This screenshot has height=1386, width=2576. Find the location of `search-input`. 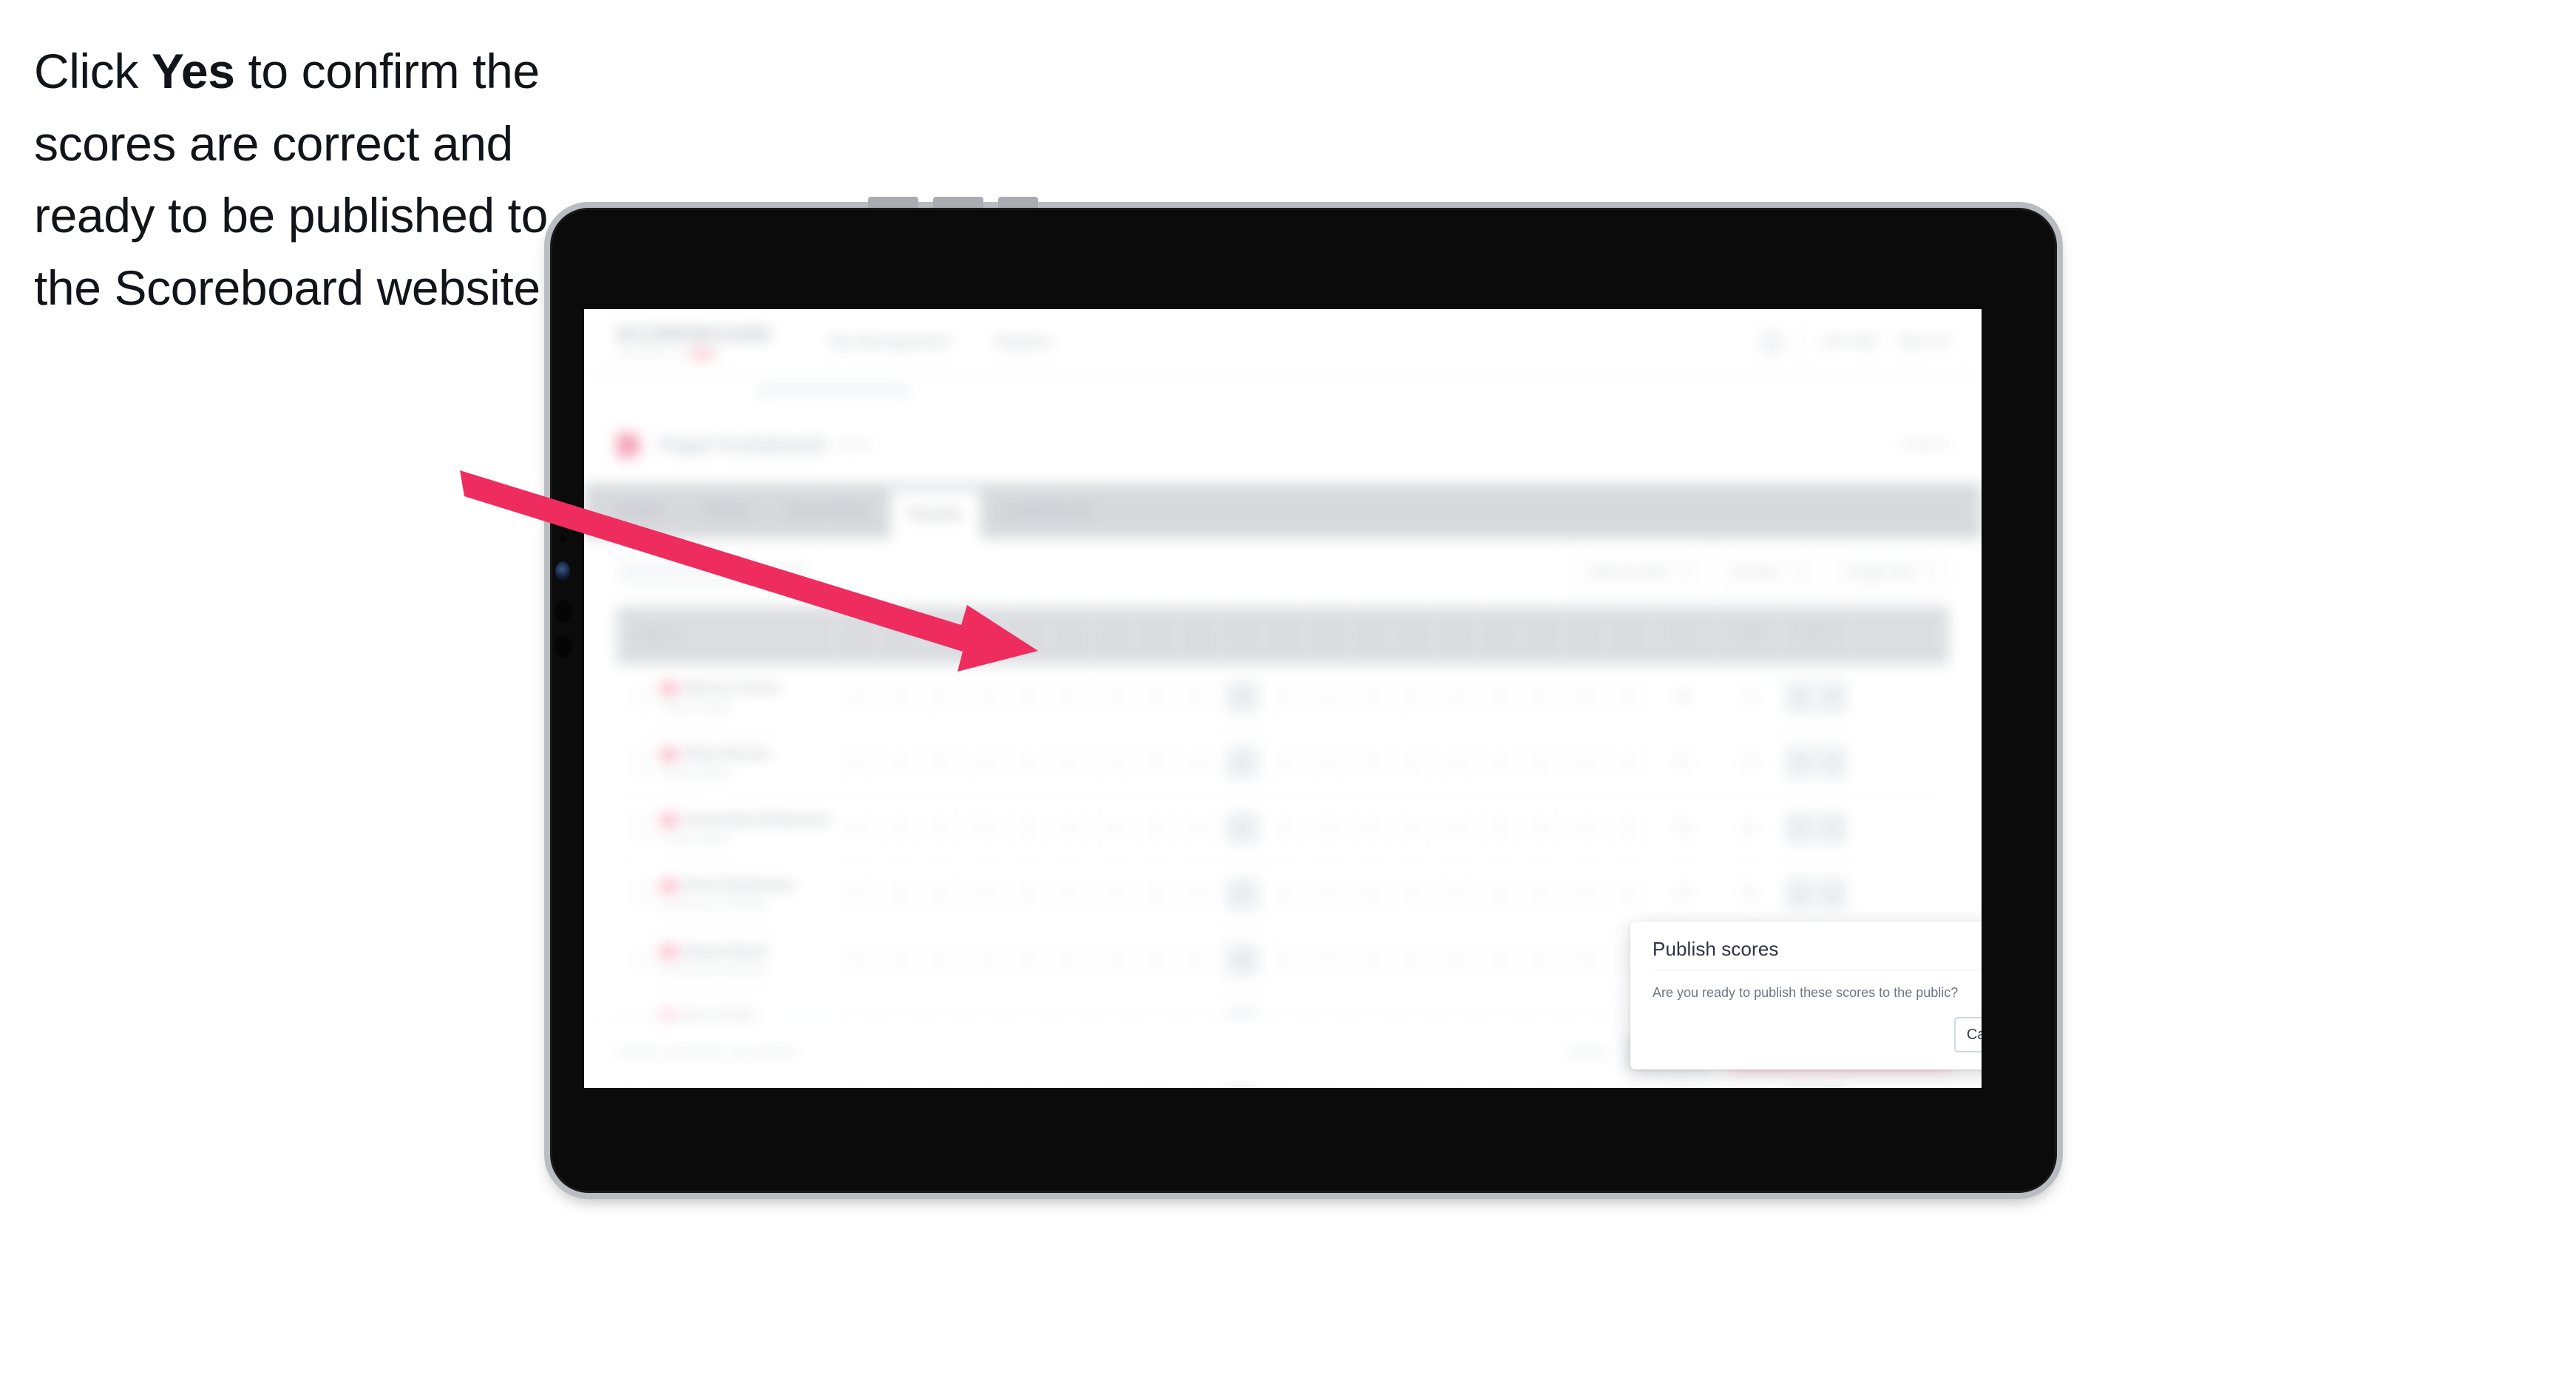

search-input is located at coordinates (713, 572).